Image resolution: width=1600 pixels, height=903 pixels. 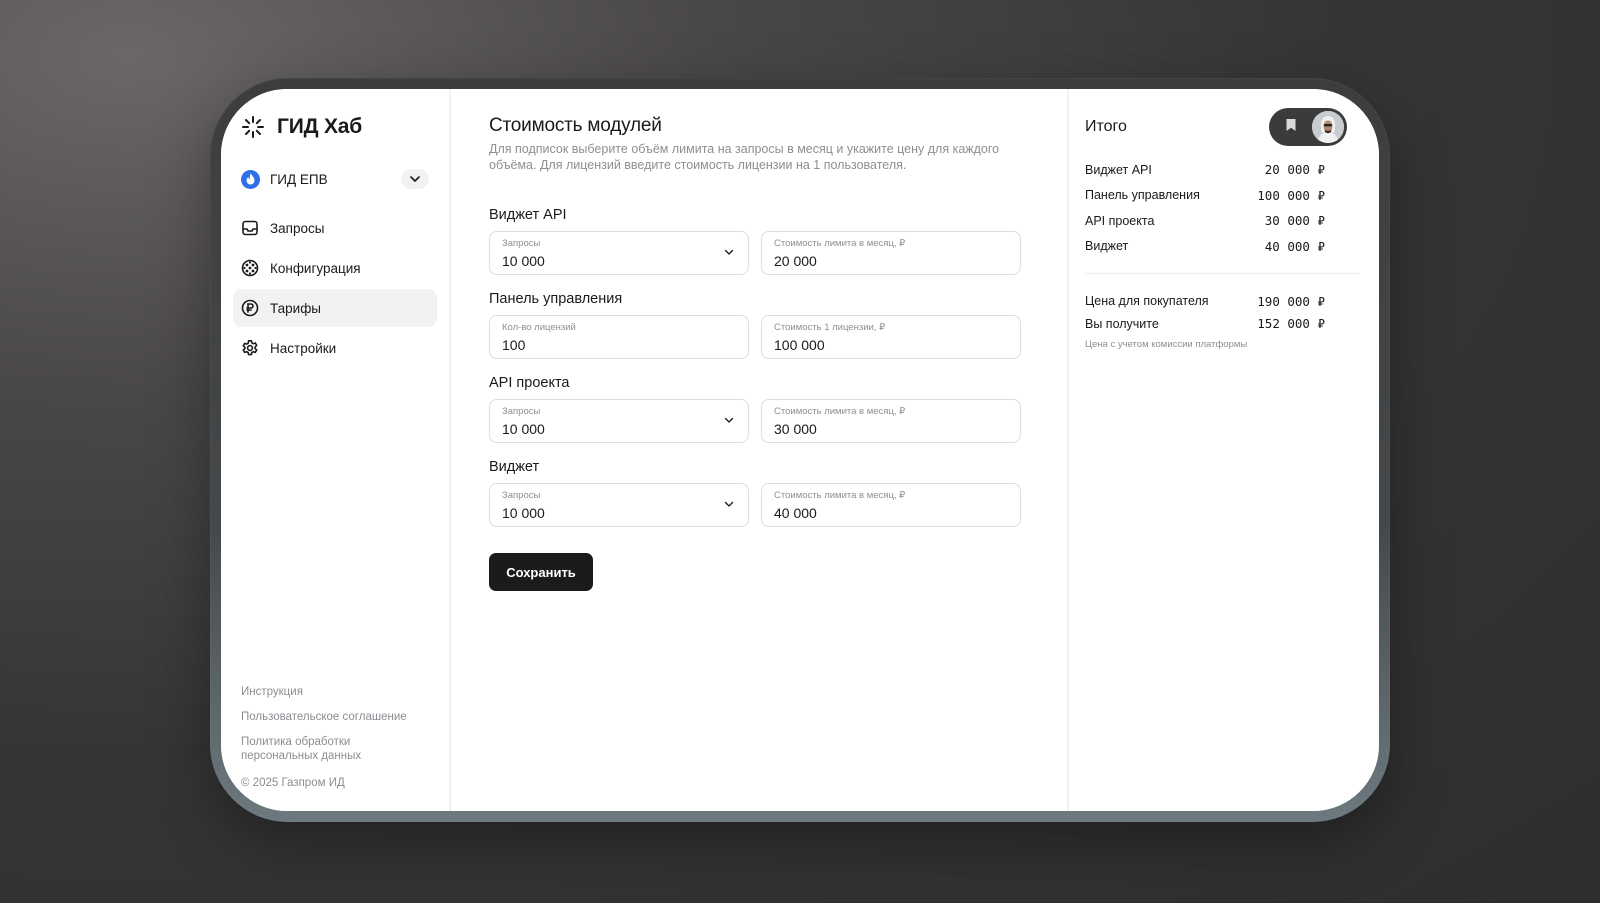 I want to click on main-nav: Запросы Конфигурация Тарифы Настройки, so click(x=335, y=288).